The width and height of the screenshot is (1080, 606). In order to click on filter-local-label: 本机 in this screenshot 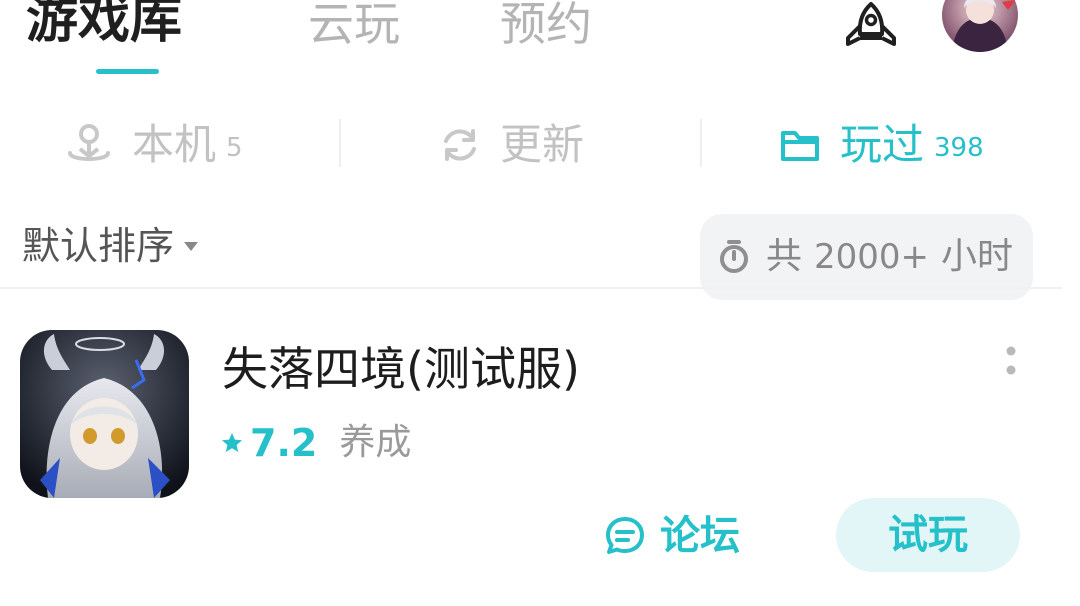, I will do `click(174, 144)`.